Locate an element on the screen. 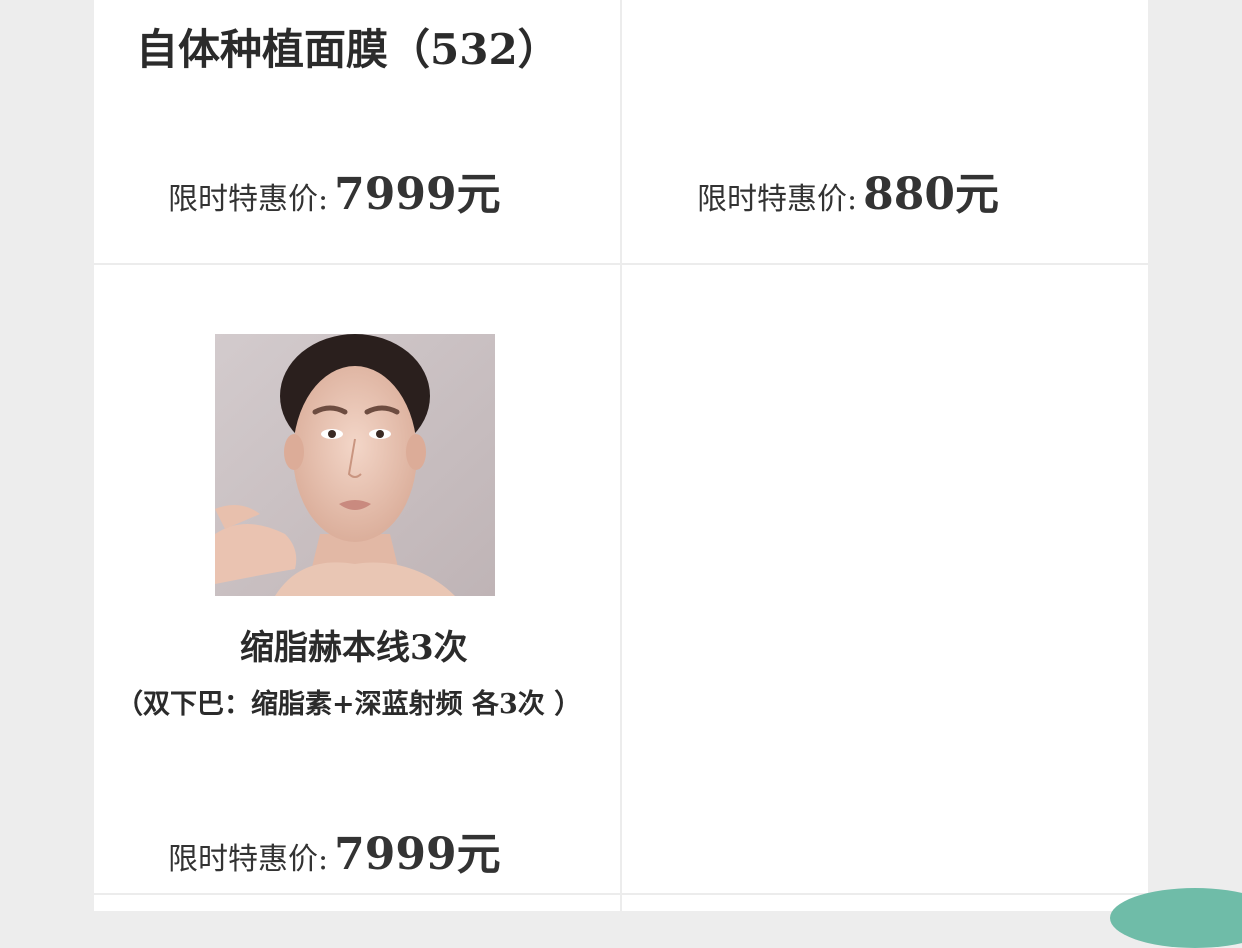 This screenshot has width=1242, height=948. grid-vertical-divider is located at coordinates (621, 455).